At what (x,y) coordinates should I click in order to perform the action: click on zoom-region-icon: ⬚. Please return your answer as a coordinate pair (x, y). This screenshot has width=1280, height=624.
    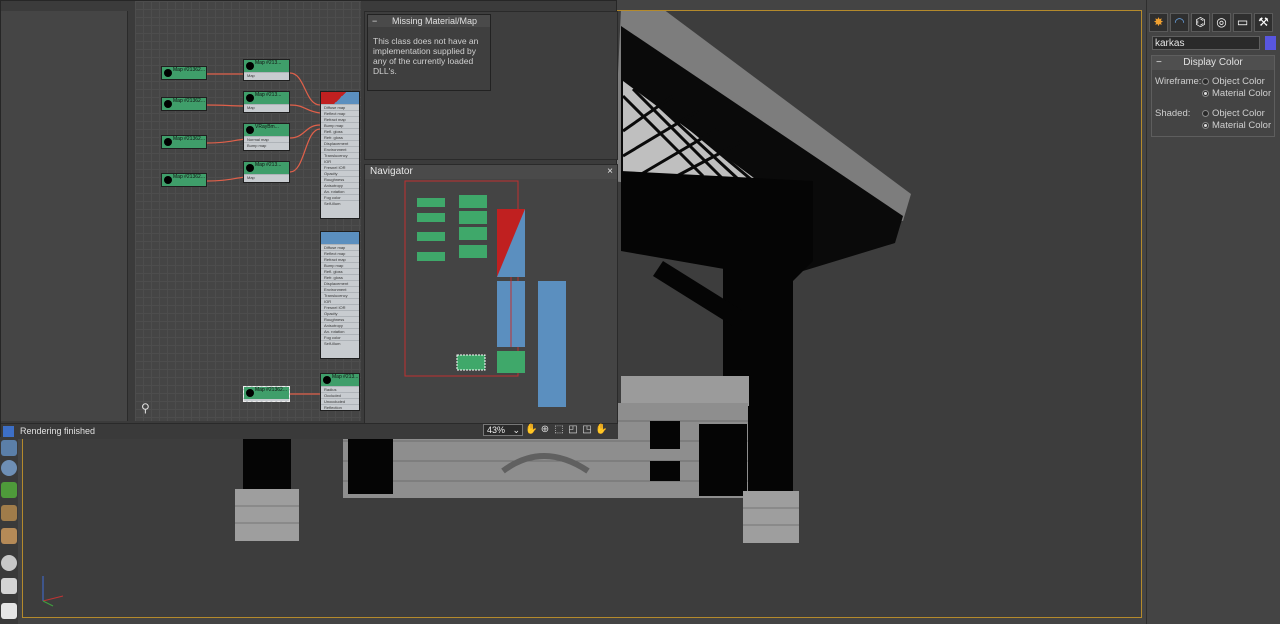
    Looking at the image, I should click on (559, 430).